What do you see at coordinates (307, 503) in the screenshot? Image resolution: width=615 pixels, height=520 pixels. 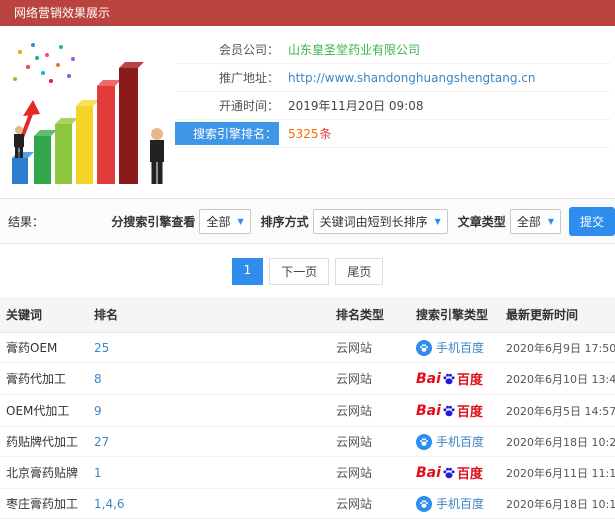 I see `table-row: 枣庄膏药加工 1,4,6 云网站 手机百度 2020年6月18日 10:19` at bounding box center [307, 503].